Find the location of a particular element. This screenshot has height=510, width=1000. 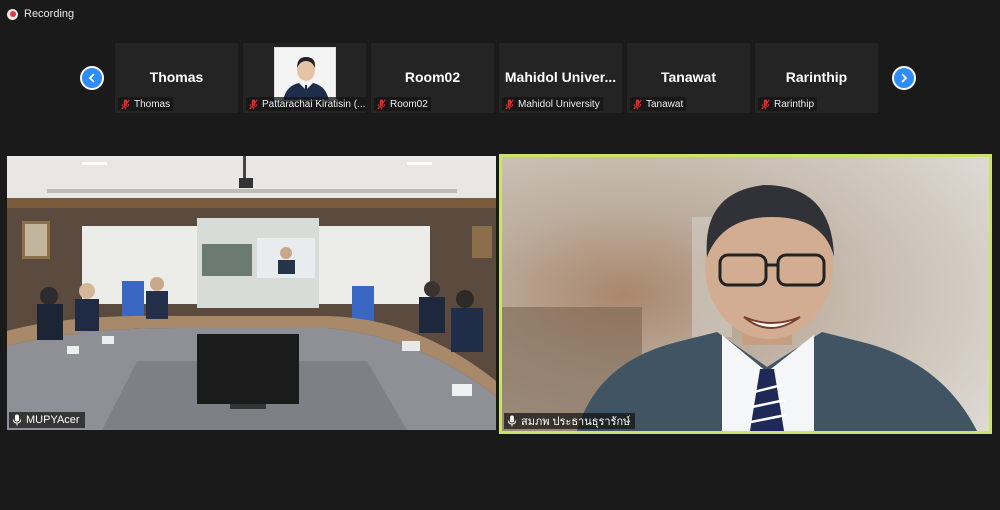

participant-name-tag: Room02 is located at coordinates (402, 104).